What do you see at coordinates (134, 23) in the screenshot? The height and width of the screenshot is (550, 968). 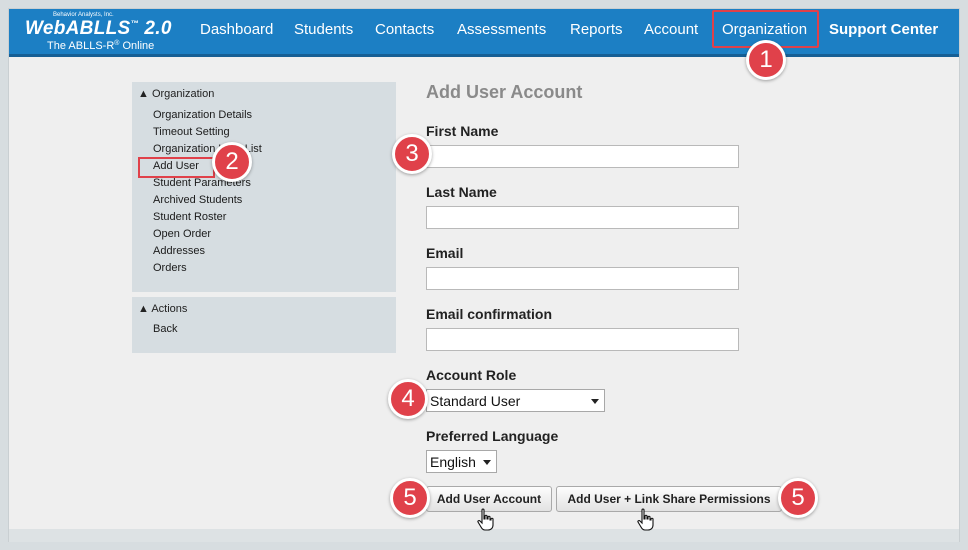 I see `logo-trademark: ™` at bounding box center [134, 23].